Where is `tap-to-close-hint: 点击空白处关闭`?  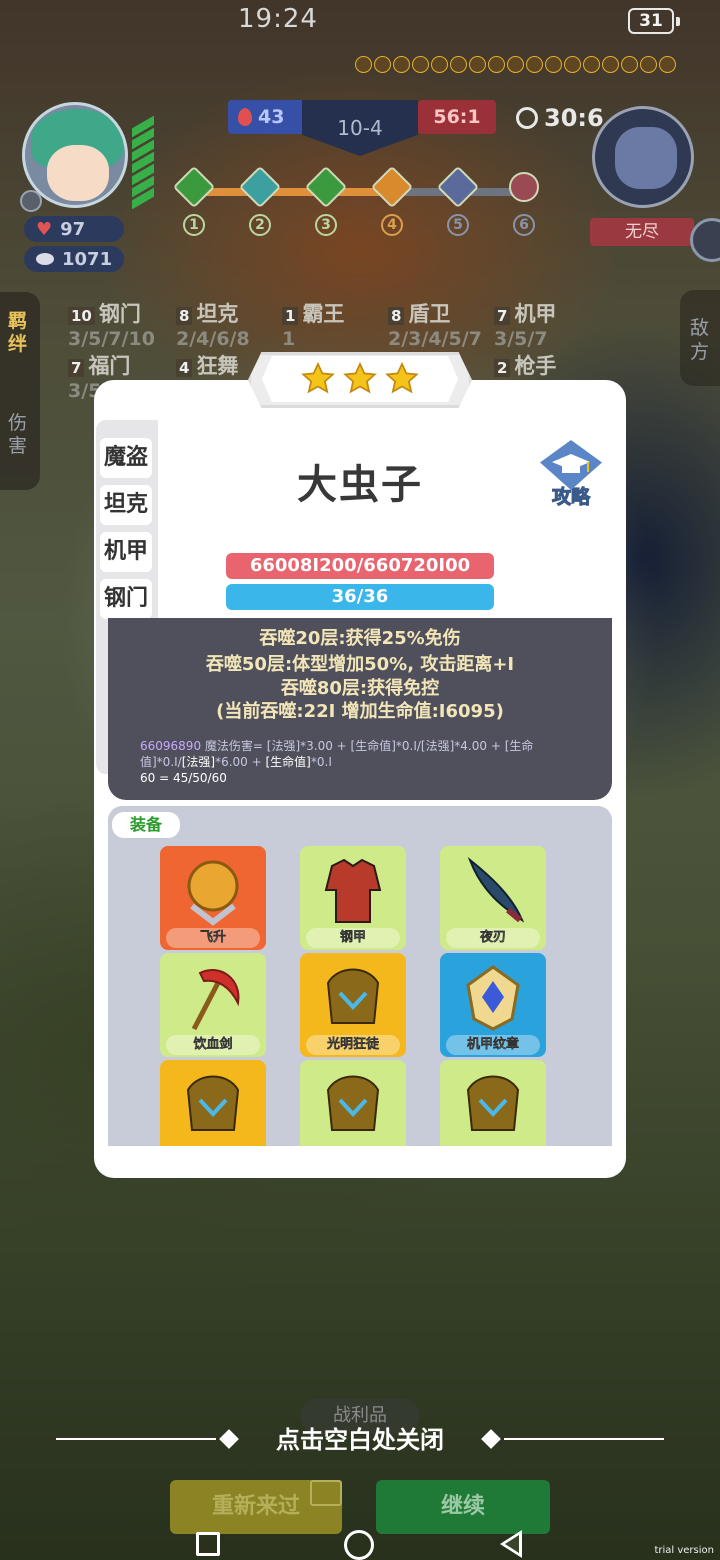
tap-to-close-hint: 点击空白处关闭 is located at coordinates (360, 1437).